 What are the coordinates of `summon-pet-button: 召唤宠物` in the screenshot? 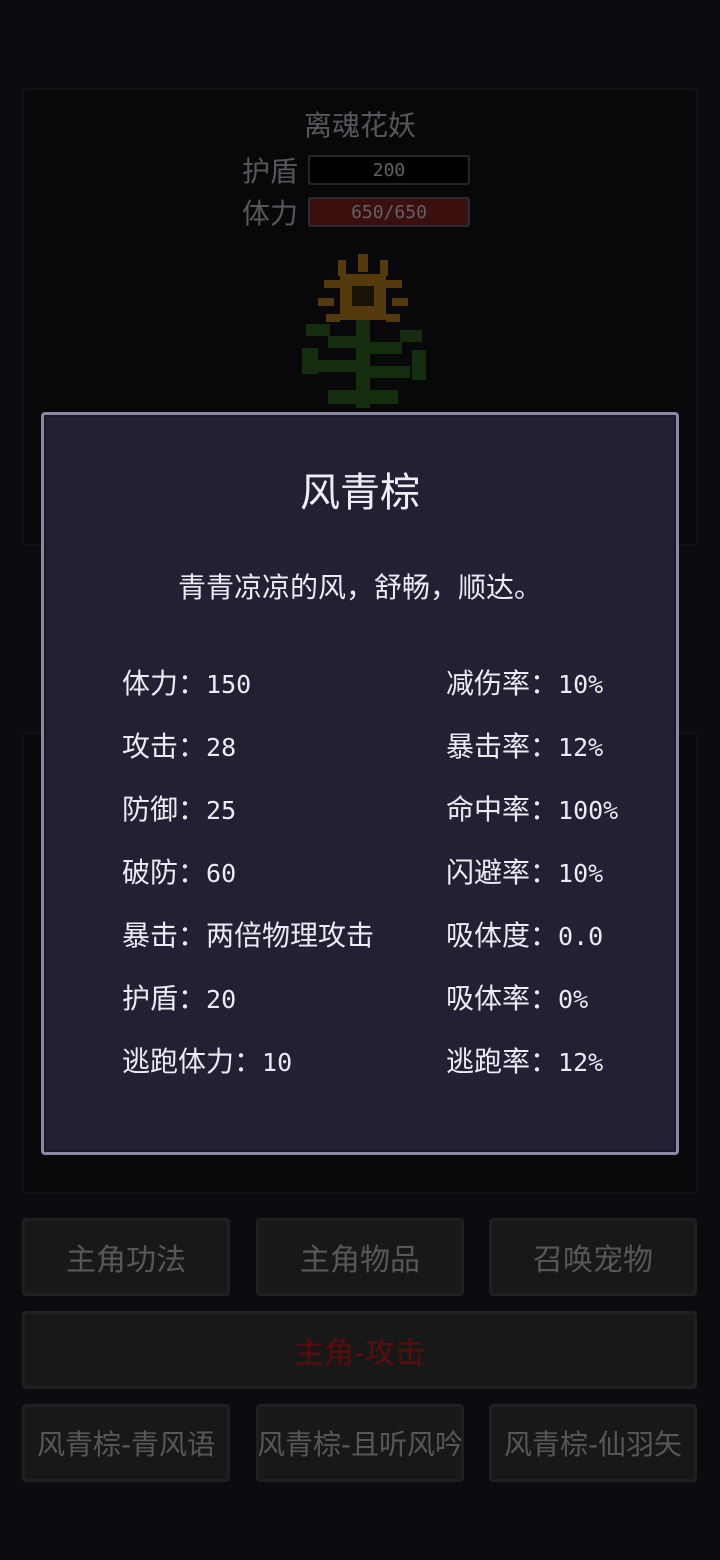 It's located at (593, 1257).